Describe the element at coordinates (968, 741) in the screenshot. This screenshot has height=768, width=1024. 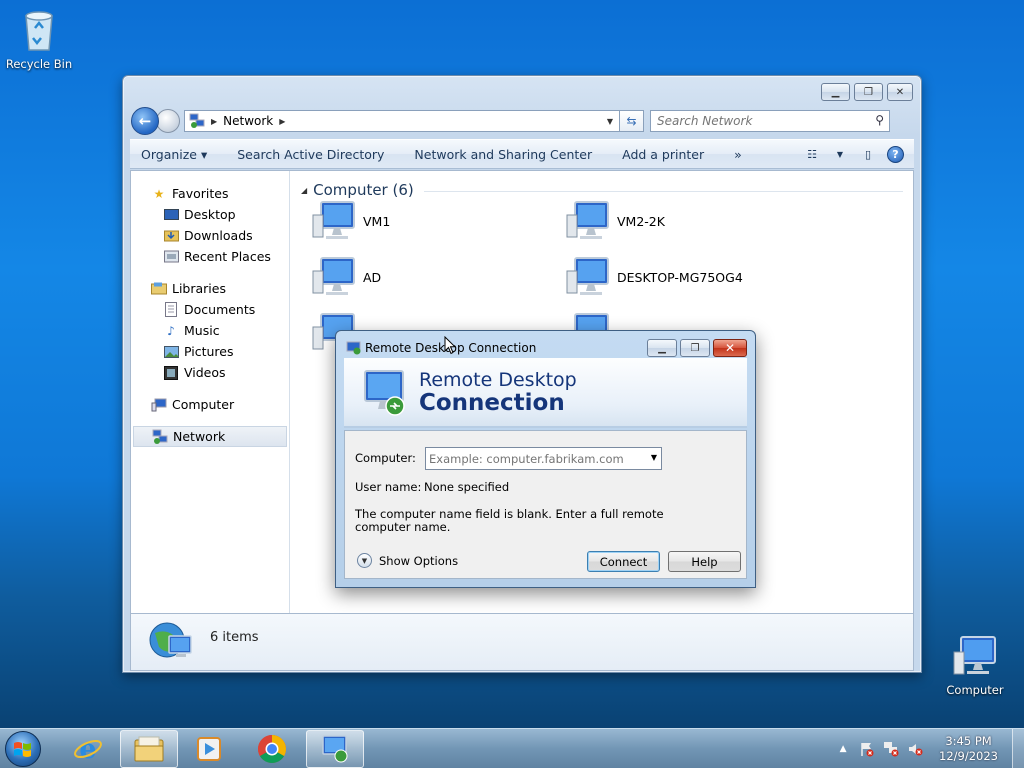
I see `clock-time: 3:45 PM` at that location.